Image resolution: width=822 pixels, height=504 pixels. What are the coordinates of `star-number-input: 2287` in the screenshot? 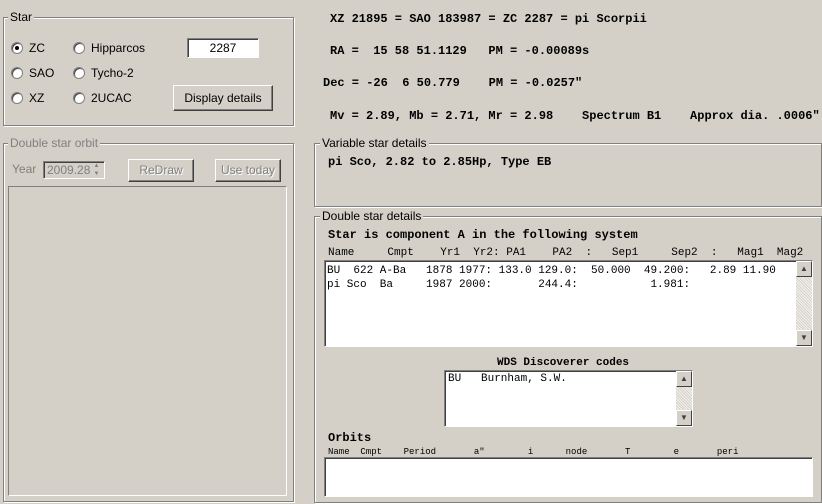 It's located at (223, 48).